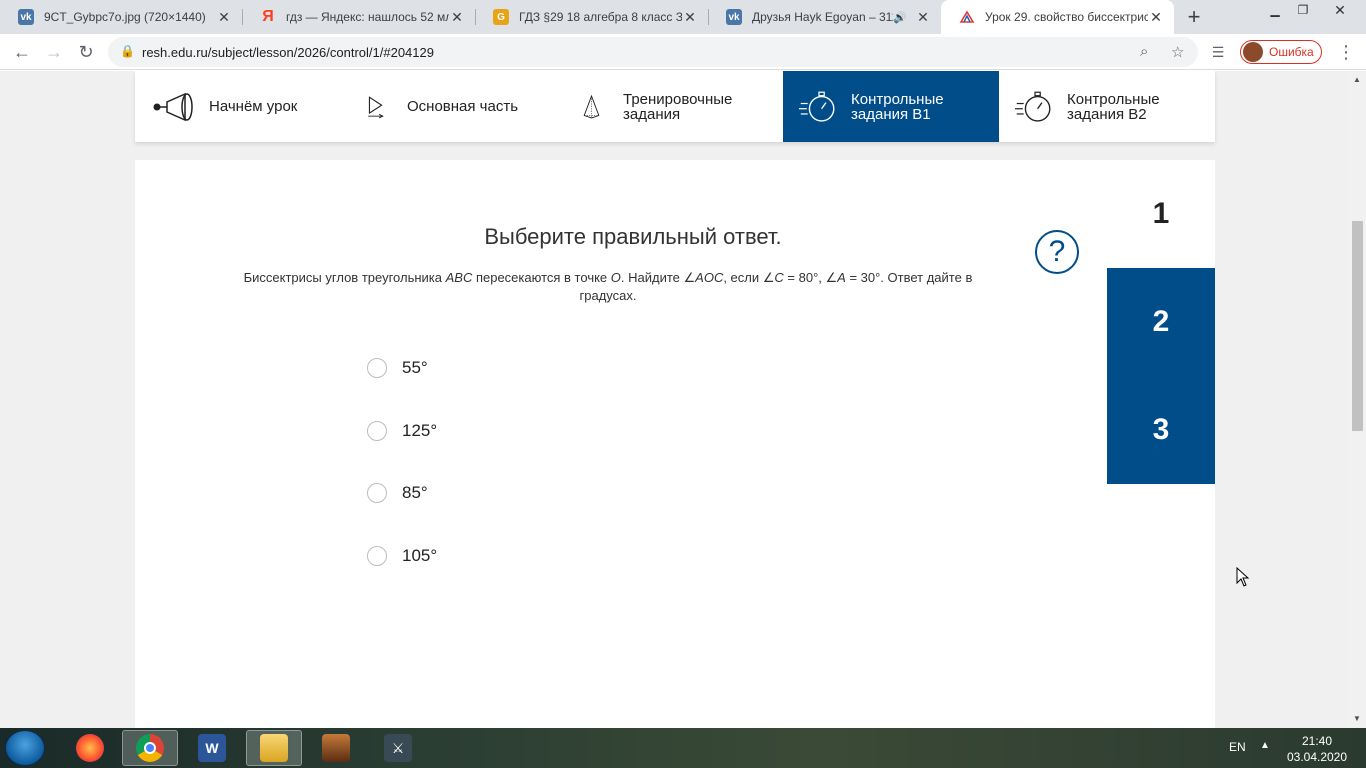  I want to click on question-number-3: 3, so click(1161, 430).